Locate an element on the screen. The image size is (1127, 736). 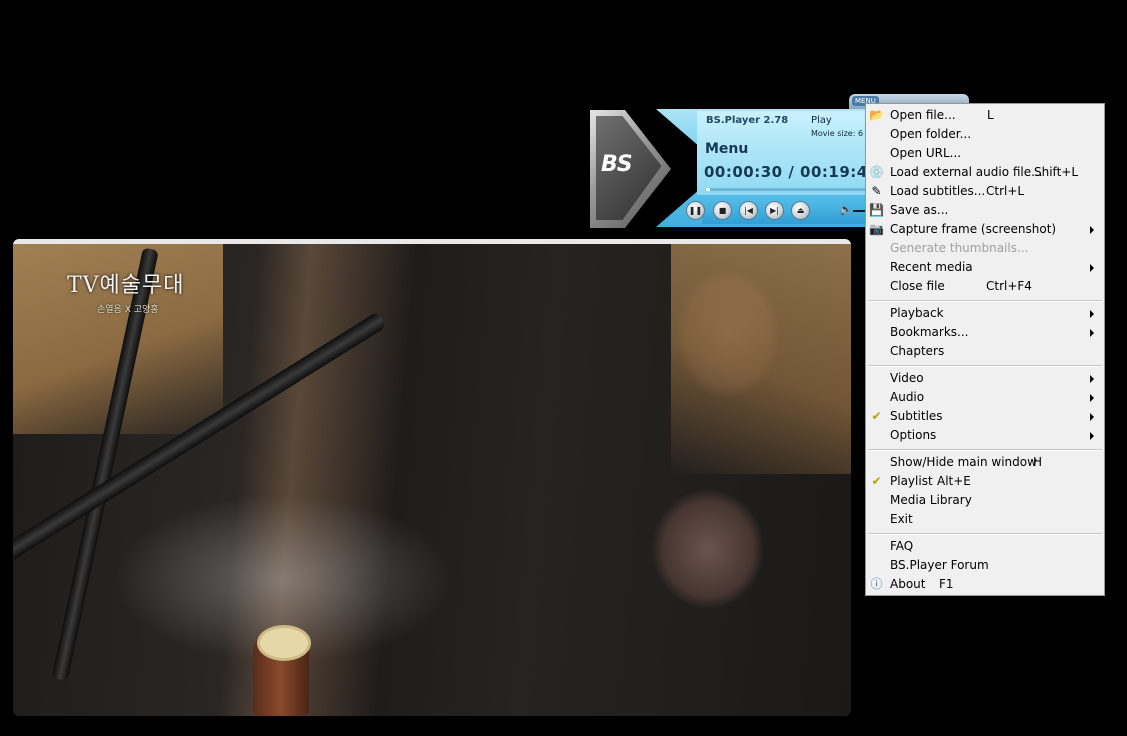
movie-size: Movie size: 6 is located at coordinates (837, 133).